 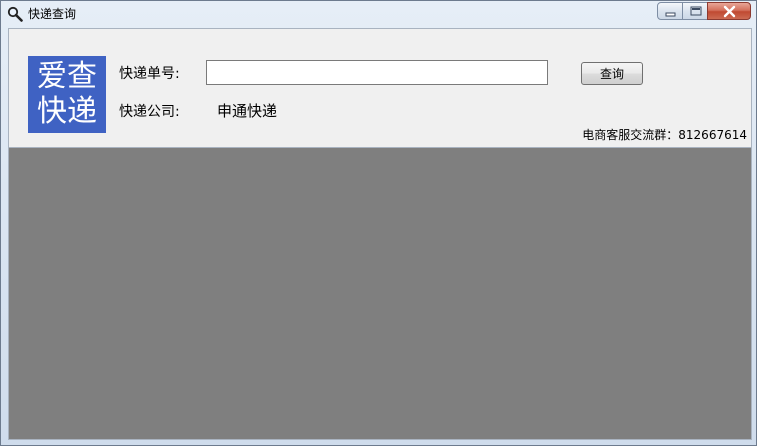 I want to click on tracking-number-input, so click(x=377, y=72).